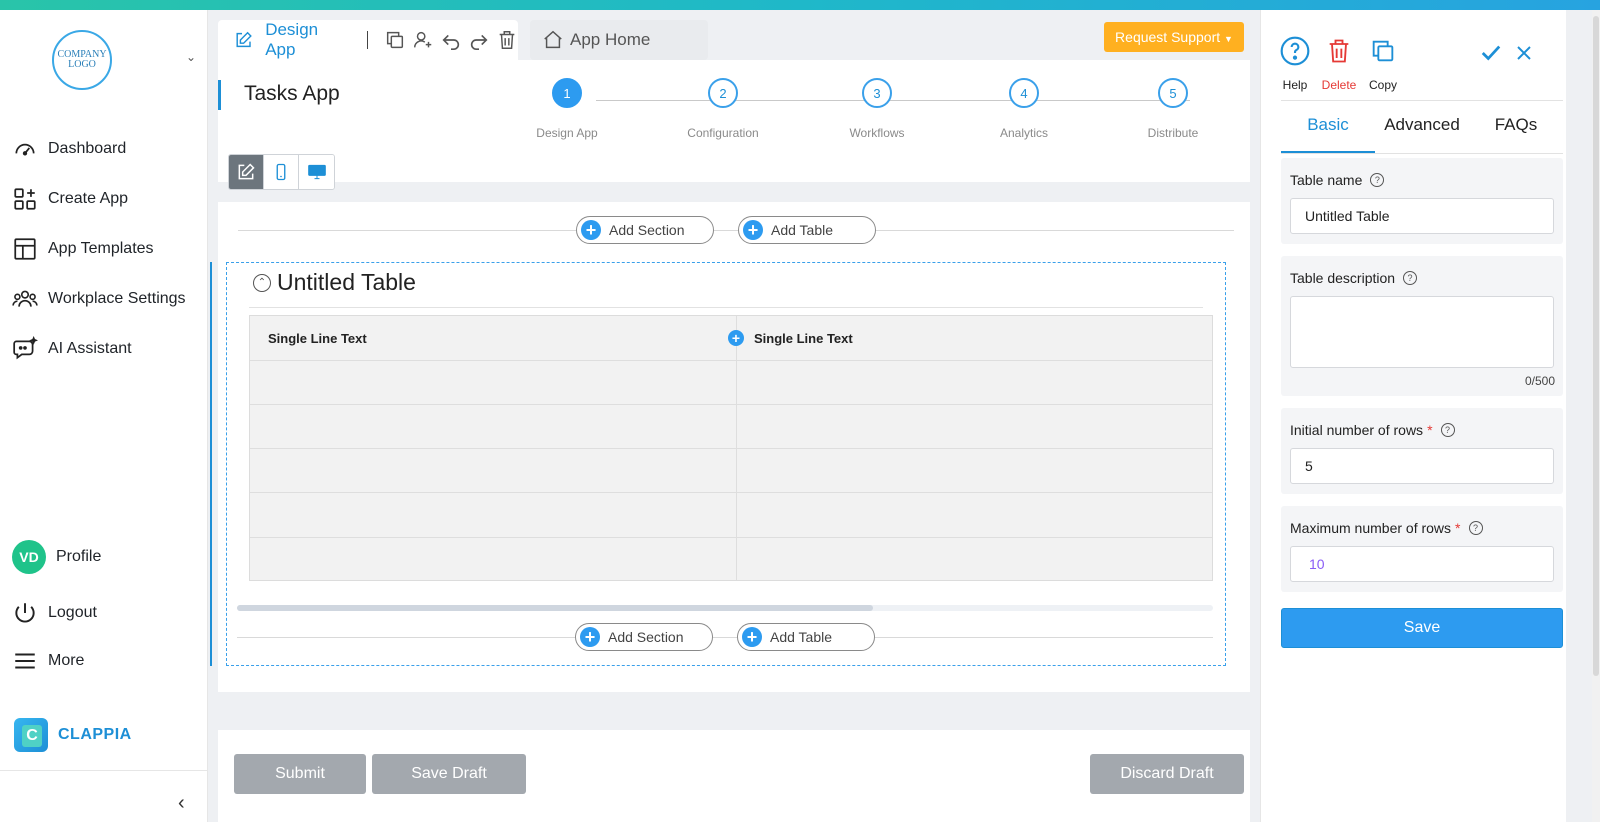 The width and height of the screenshot is (1600, 822). I want to click on selected-accent-bar, so click(211, 464).